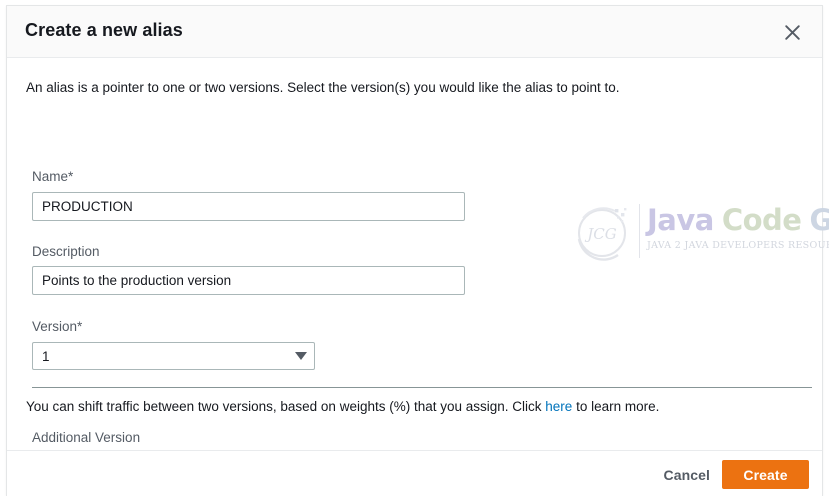 This screenshot has width=829, height=503. I want to click on svg-text: JCG, so click(600, 234).